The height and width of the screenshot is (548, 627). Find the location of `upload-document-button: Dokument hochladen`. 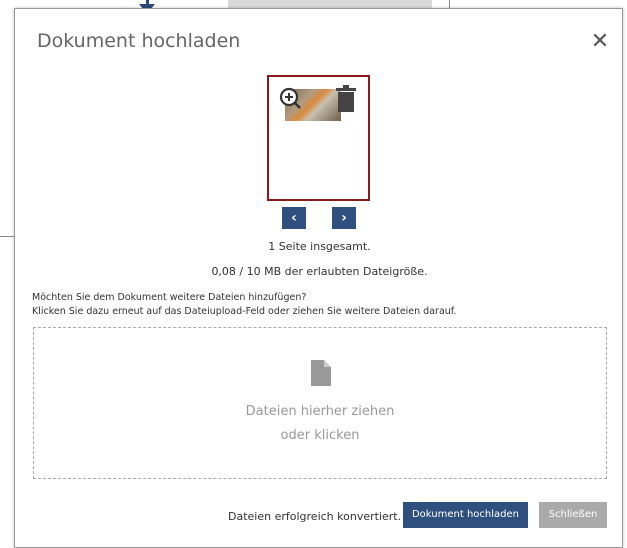

upload-document-button: Dokument hochladen is located at coordinates (465, 515).